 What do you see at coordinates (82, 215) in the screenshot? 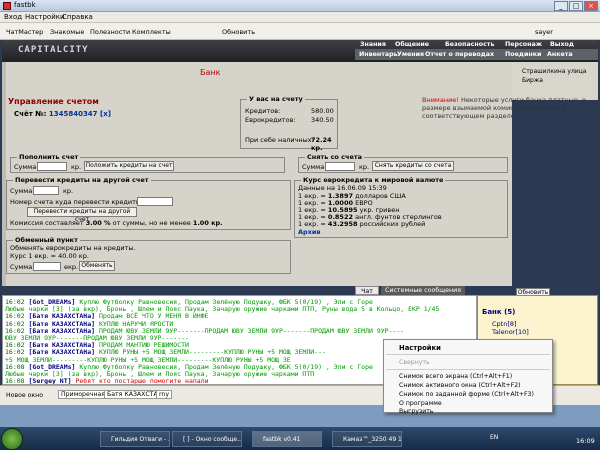
I see `transfer-button: Перевести кредиты на другой счет` at bounding box center [82, 215].